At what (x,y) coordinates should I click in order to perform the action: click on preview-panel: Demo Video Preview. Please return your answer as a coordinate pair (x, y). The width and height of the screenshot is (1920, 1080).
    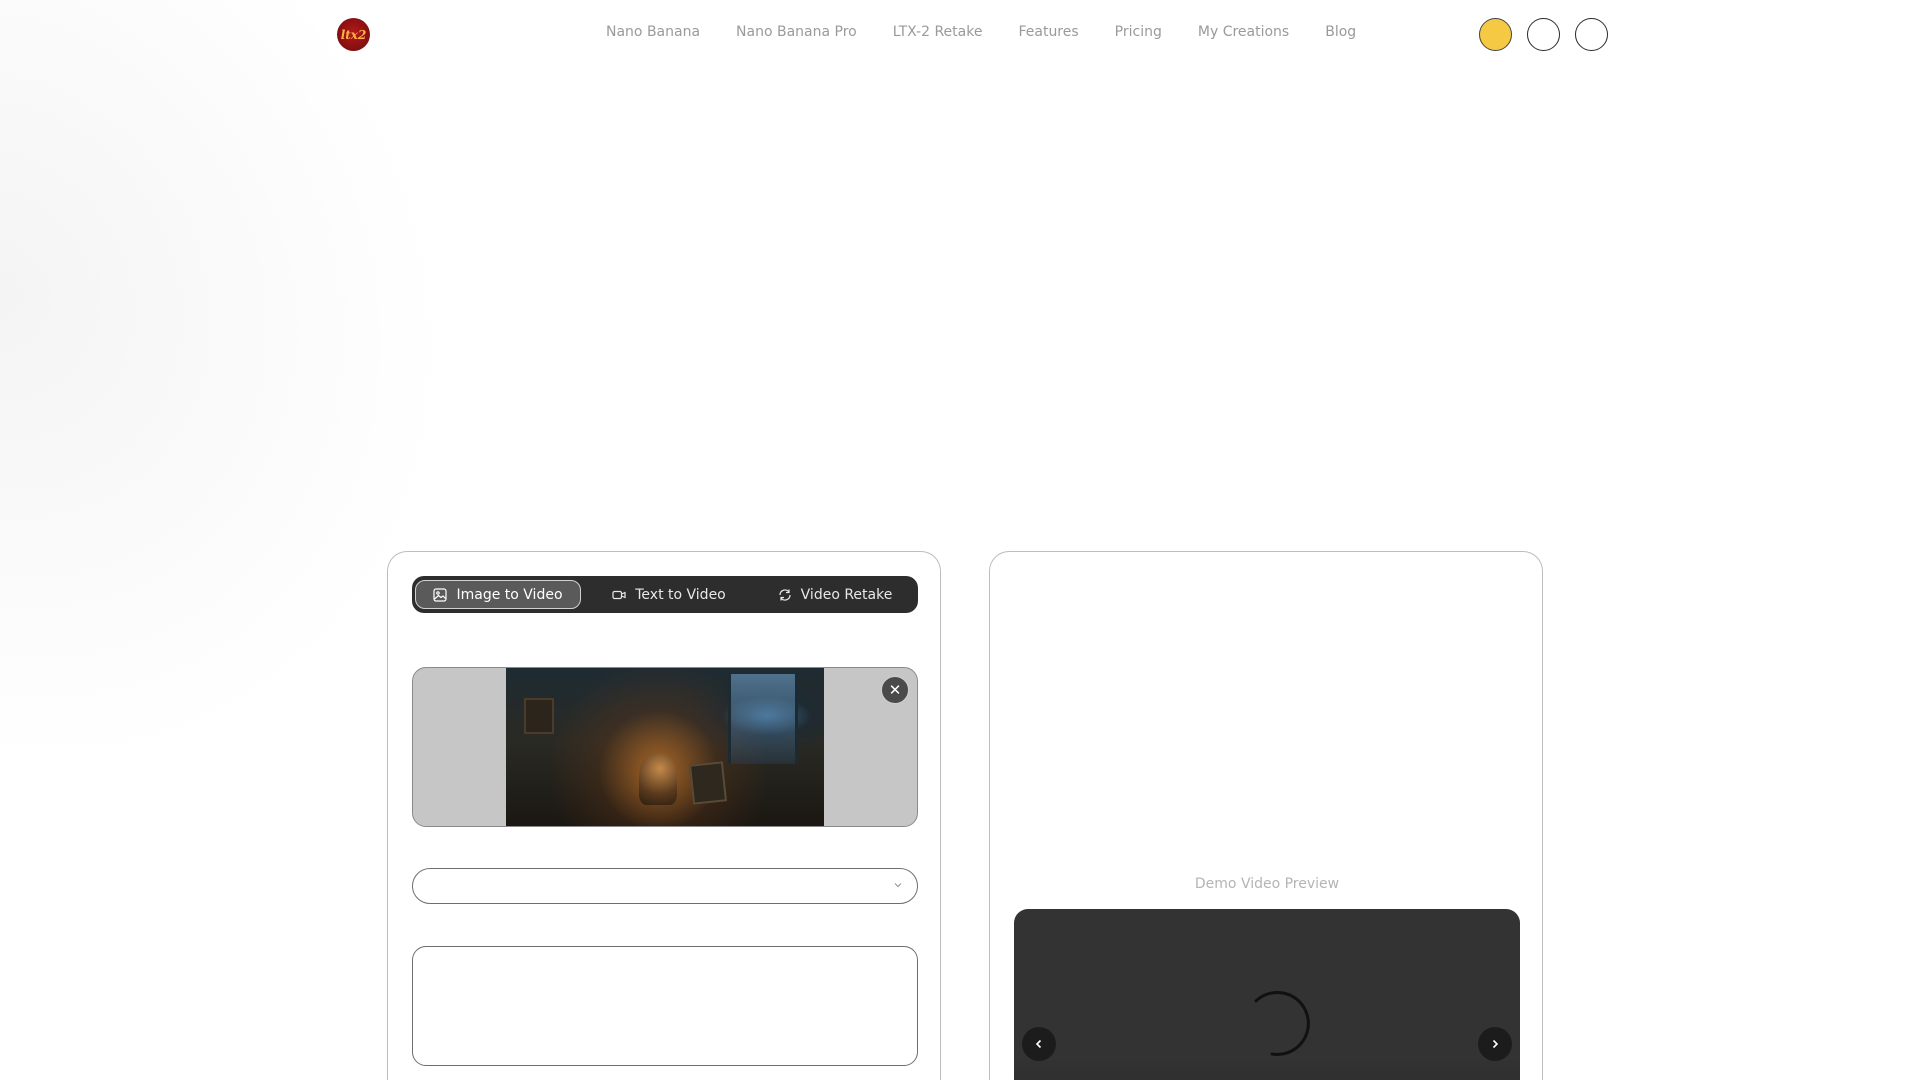
    Looking at the image, I should click on (1266, 815).